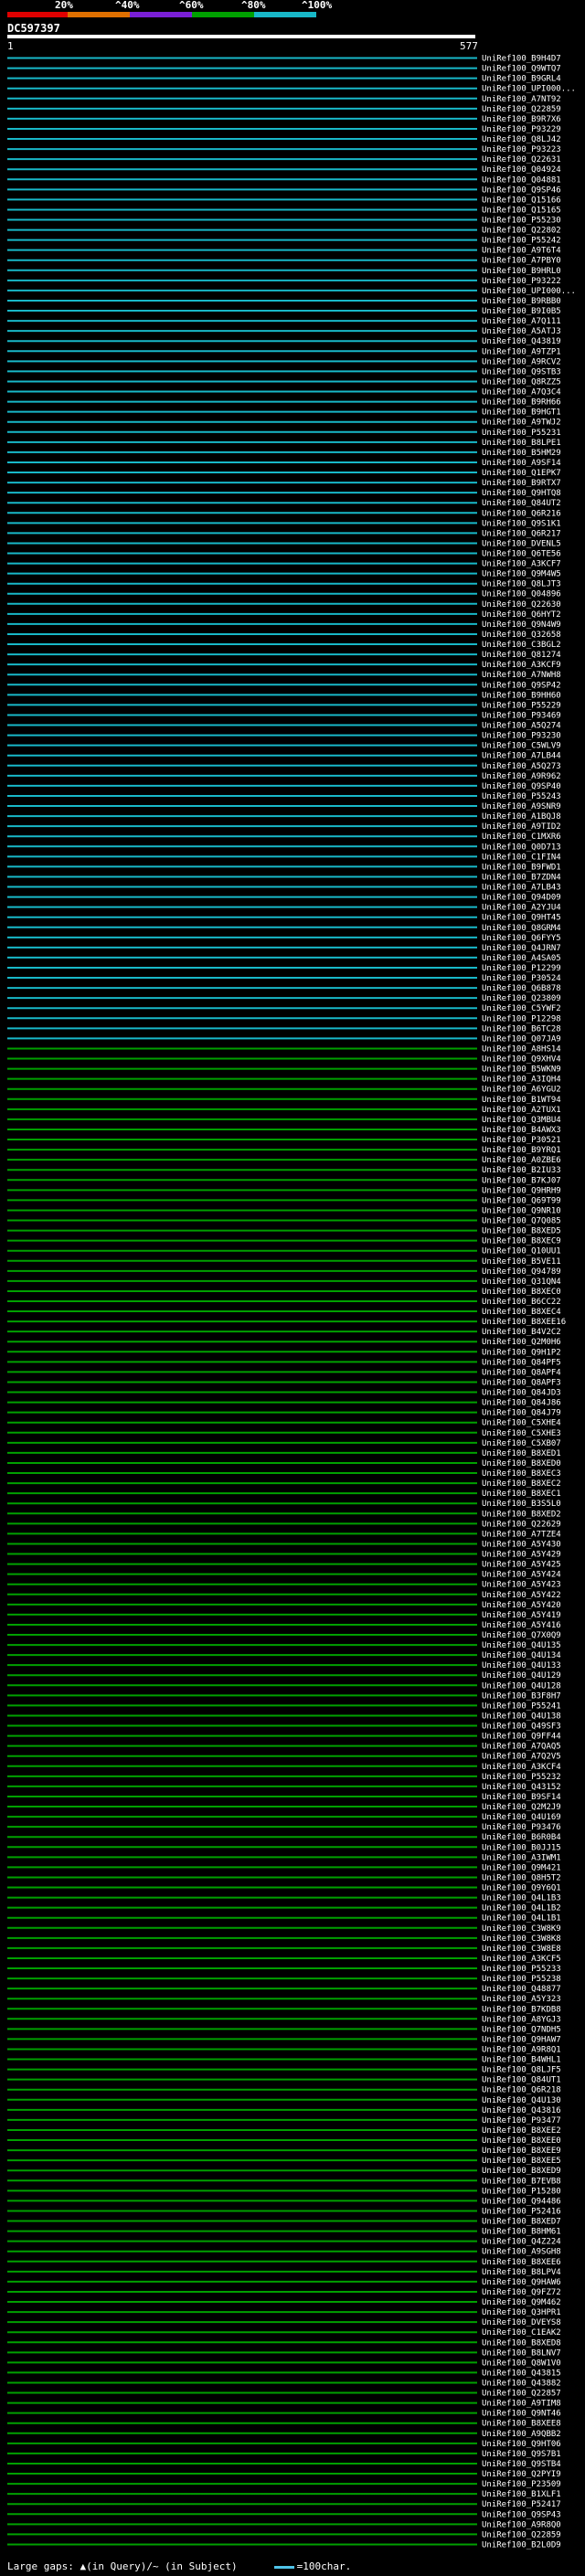  I want to click on hit-label: UniRef100_B8XEC0, so click(521, 1292).